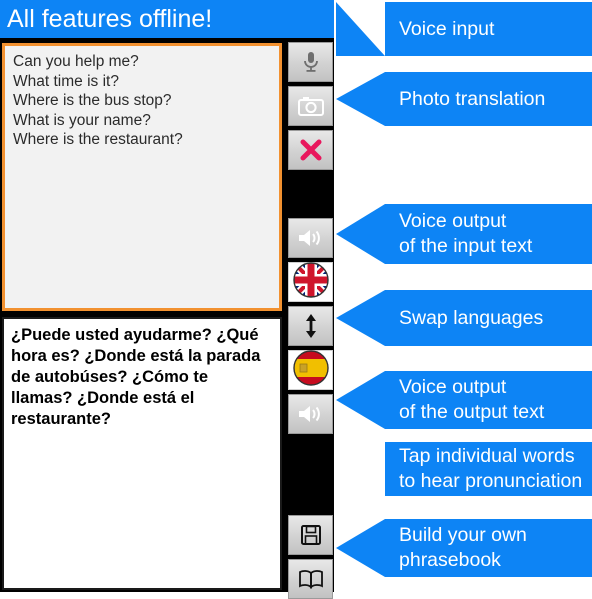 The width and height of the screenshot is (592, 599). I want to click on callout-voice-input: Voice input, so click(488, 29).